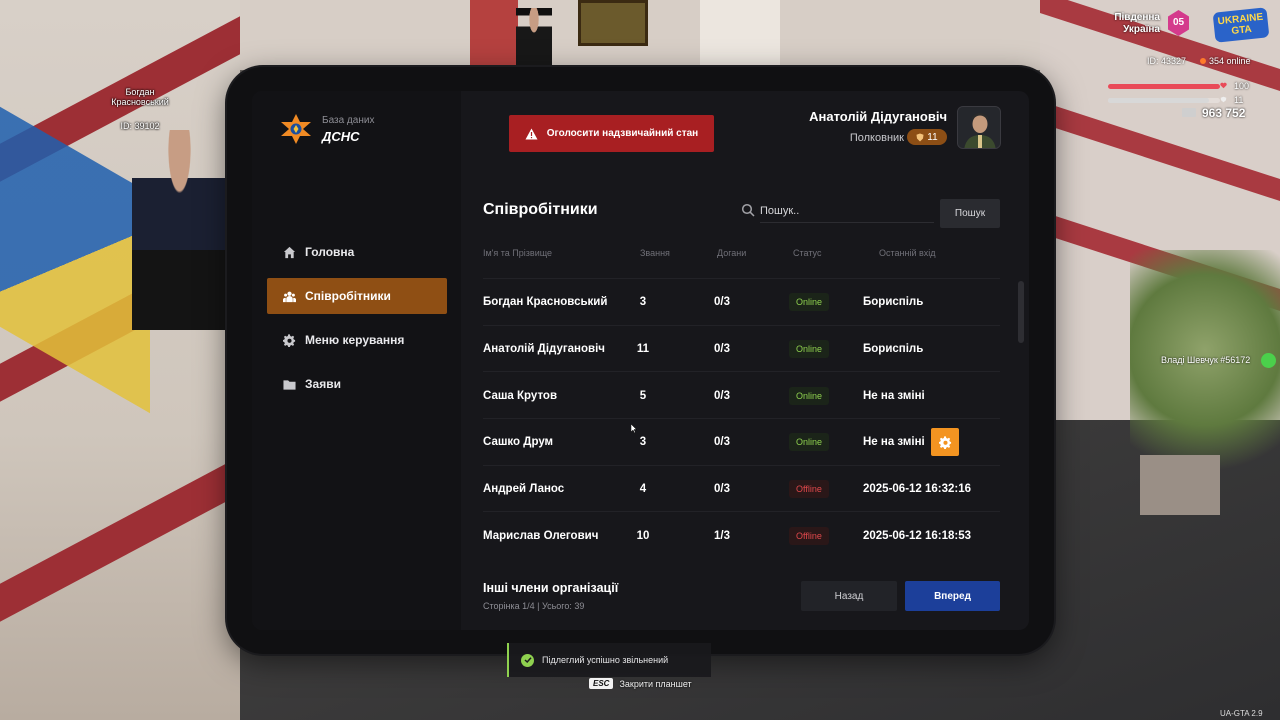 Image resolution: width=1280 pixels, height=720 pixels. I want to click on column-header-warnings: Догани, so click(732, 253).